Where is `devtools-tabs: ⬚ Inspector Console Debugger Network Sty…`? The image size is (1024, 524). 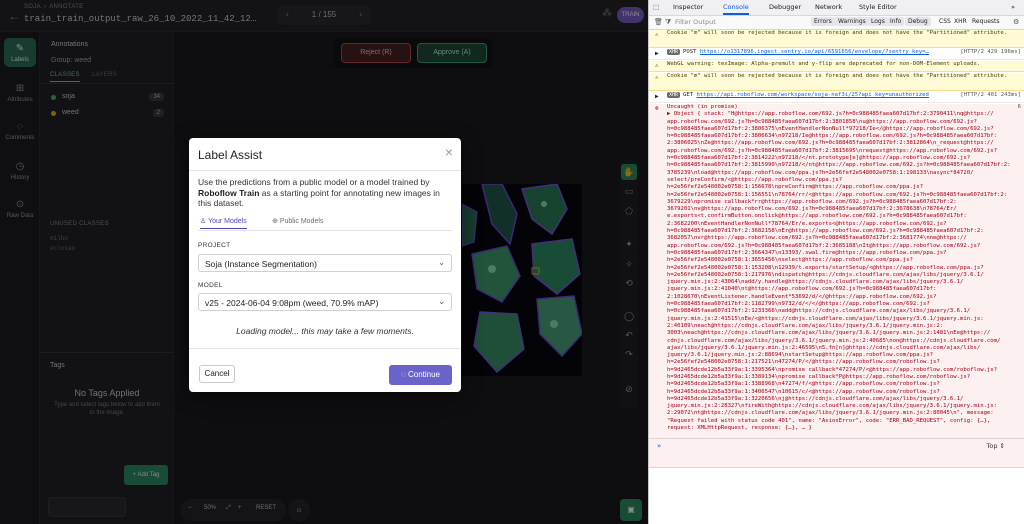 devtools-tabs: ⬚ Inspector Console Debugger Network Sty… is located at coordinates (836, 8).